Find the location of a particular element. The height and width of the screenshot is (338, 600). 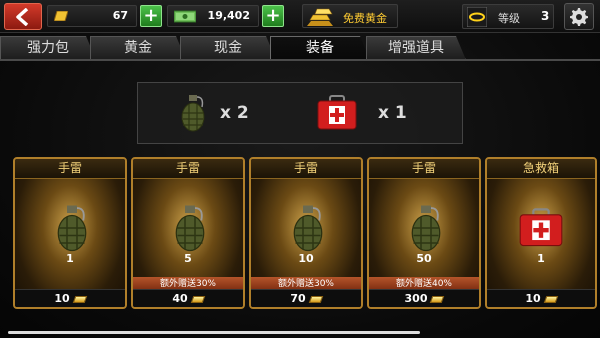

top-bar: 67 + 19,402 + 免费黄金 等级 3 is located at coordinates (300, 16).